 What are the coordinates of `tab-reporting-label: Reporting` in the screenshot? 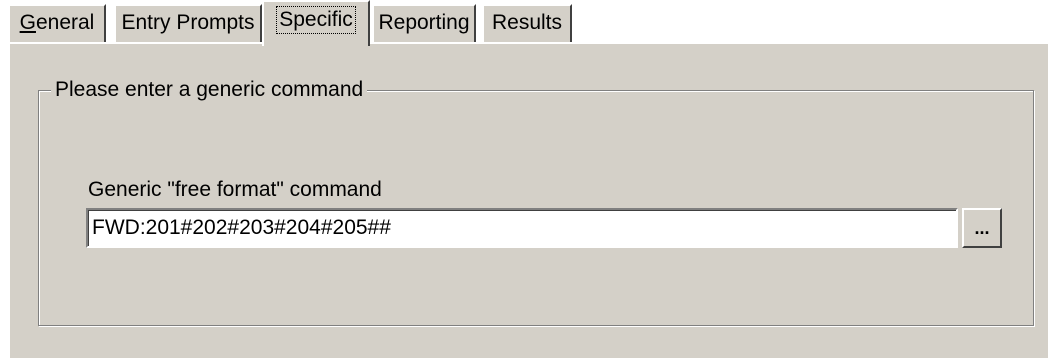 It's located at (424, 22).